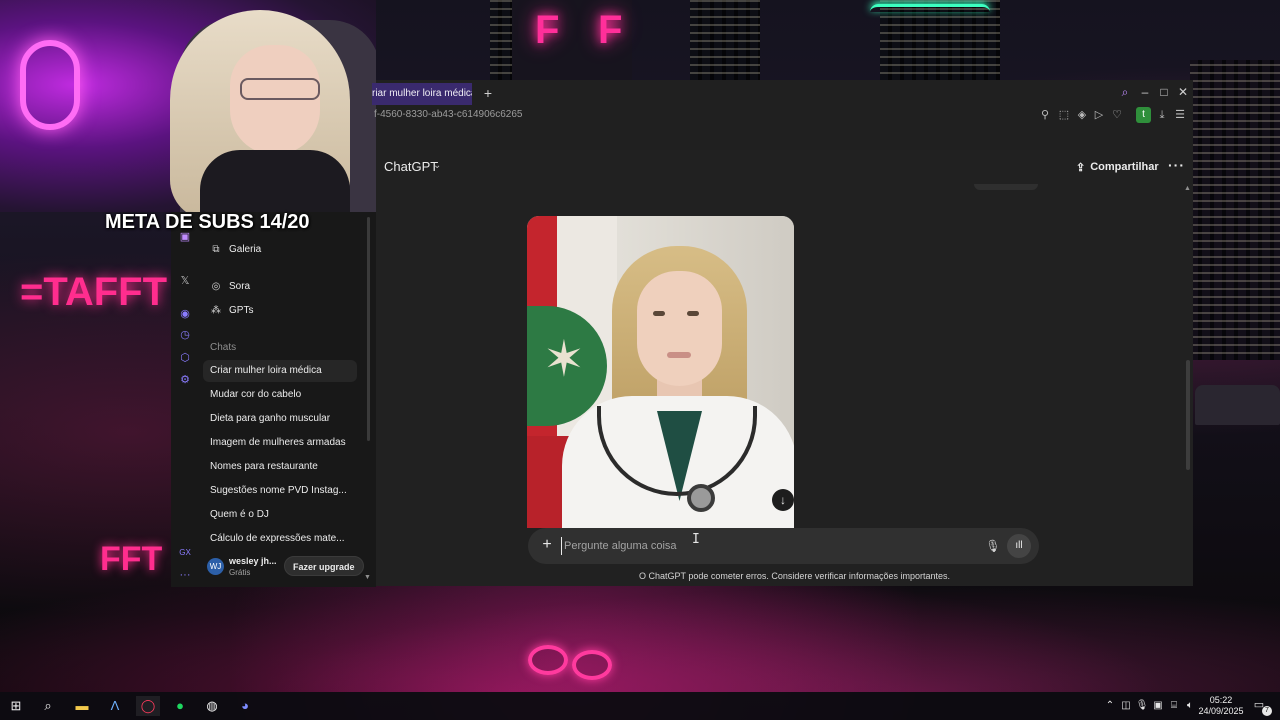 The width and height of the screenshot is (1280, 720). Describe the element at coordinates (280, 89) in the screenshot. I see `glasses` at that location.